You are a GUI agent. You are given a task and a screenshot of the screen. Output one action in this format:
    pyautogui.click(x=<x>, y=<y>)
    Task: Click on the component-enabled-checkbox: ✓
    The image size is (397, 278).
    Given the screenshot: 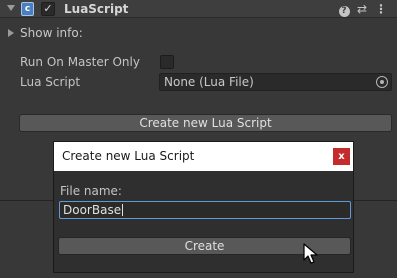 What is the action you would take?
    pyautogui.click(x=48, y=9)
    